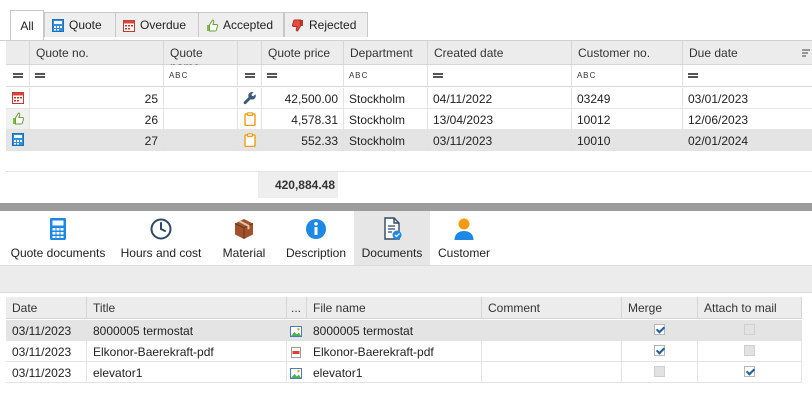 The width and height of the screenshot is (812, 417). I want to click on column-header-quote-name: Quote name, so click(201, 57).